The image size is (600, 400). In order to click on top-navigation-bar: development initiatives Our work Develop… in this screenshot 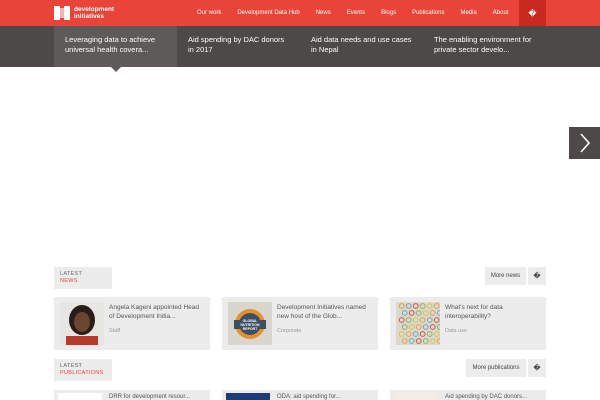, I will do `click(300, 13)`.